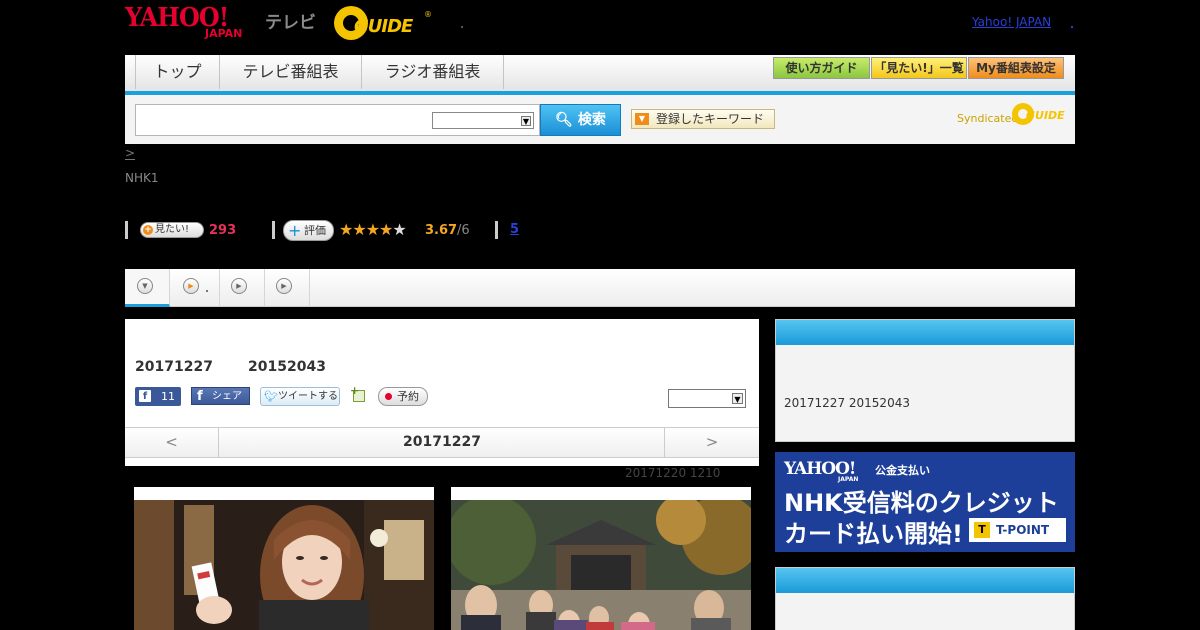 The width and height of the screenshot is (1200, 630). I want to click on rate-button: + 評価, so click(308, 230).